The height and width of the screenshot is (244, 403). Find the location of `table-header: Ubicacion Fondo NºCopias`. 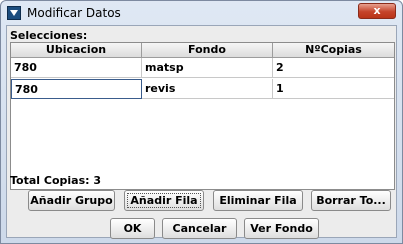

table-header: Ubicacion Fondo NºCopias is located at coordinates (202, 50).